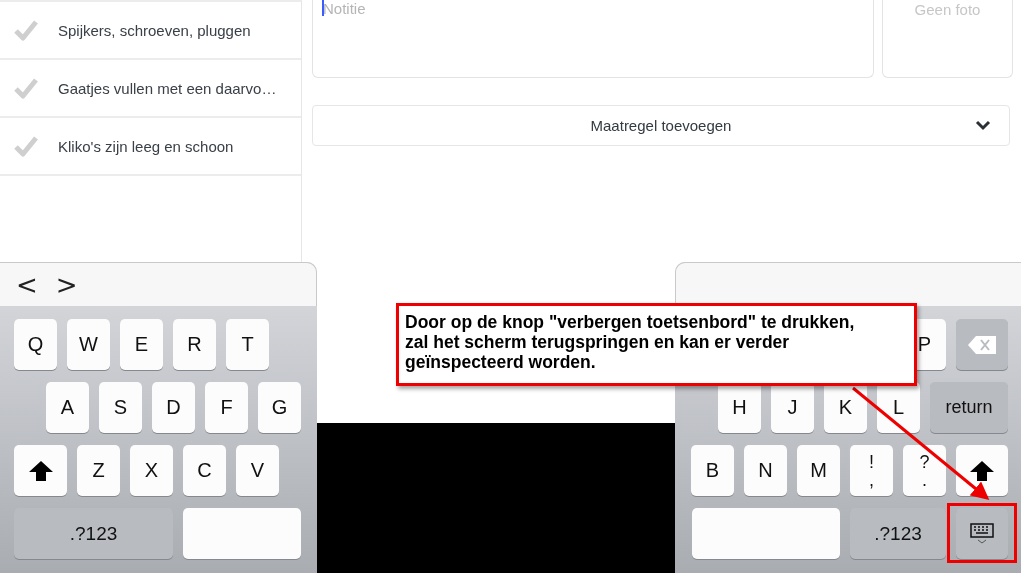  Describe the element at coordinates (151, 470) in the screenshot. I see `letter-key: X` at that location.